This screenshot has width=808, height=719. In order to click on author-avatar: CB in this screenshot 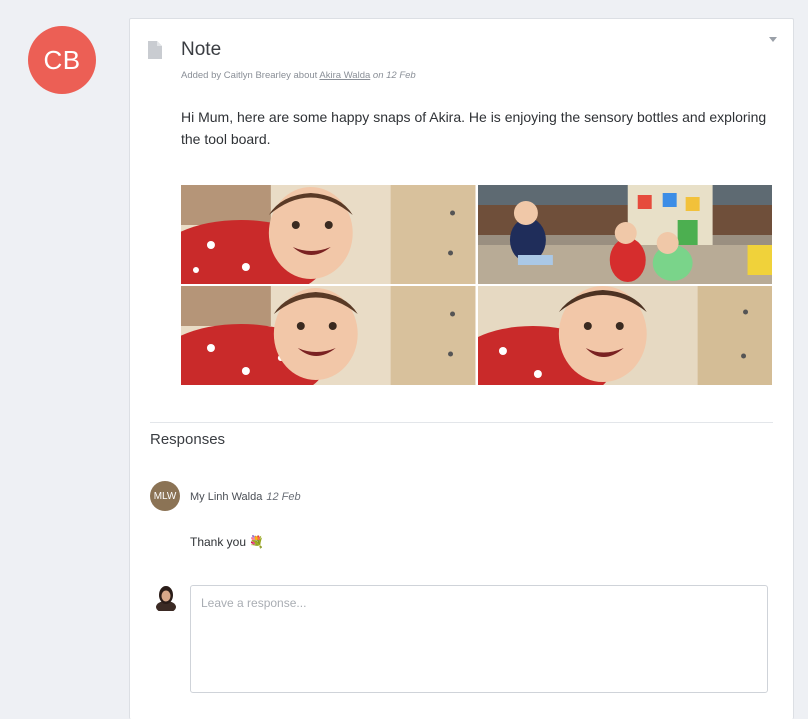, I will do `click(62, 60)`.